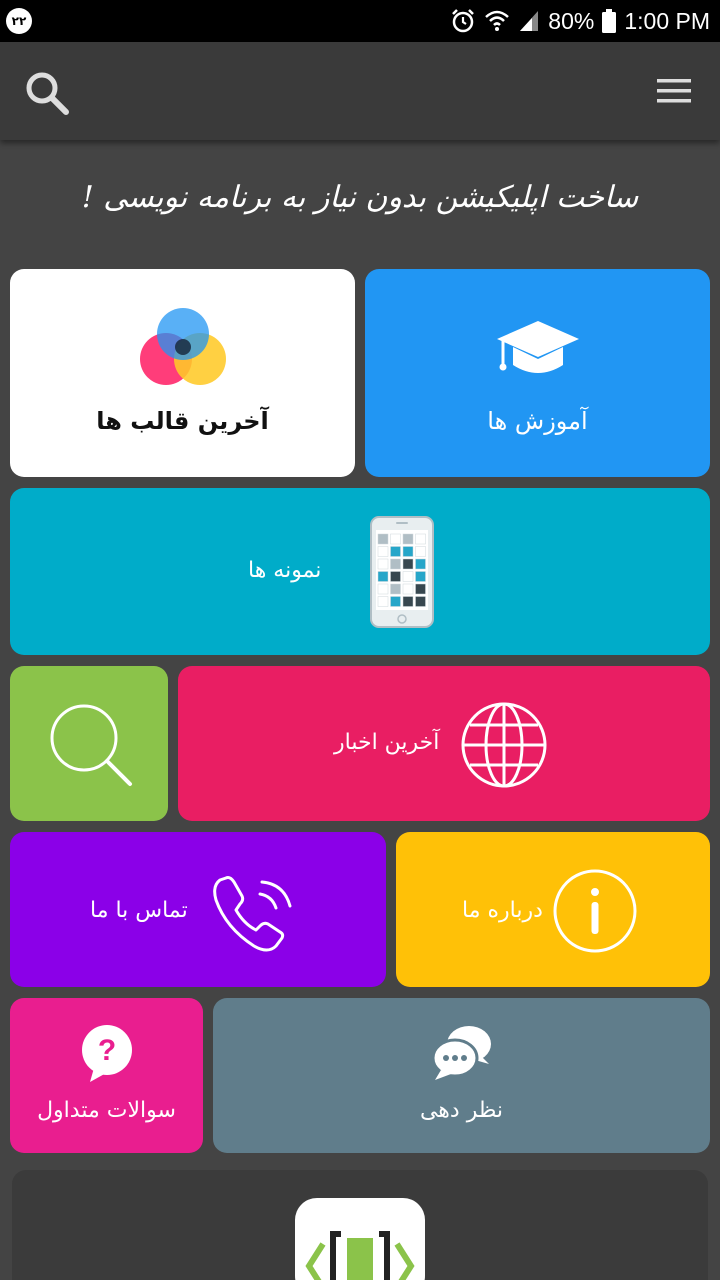  Describe the element at coordinates (595, 911) in the screenshot. I see `info-icon` at that location.